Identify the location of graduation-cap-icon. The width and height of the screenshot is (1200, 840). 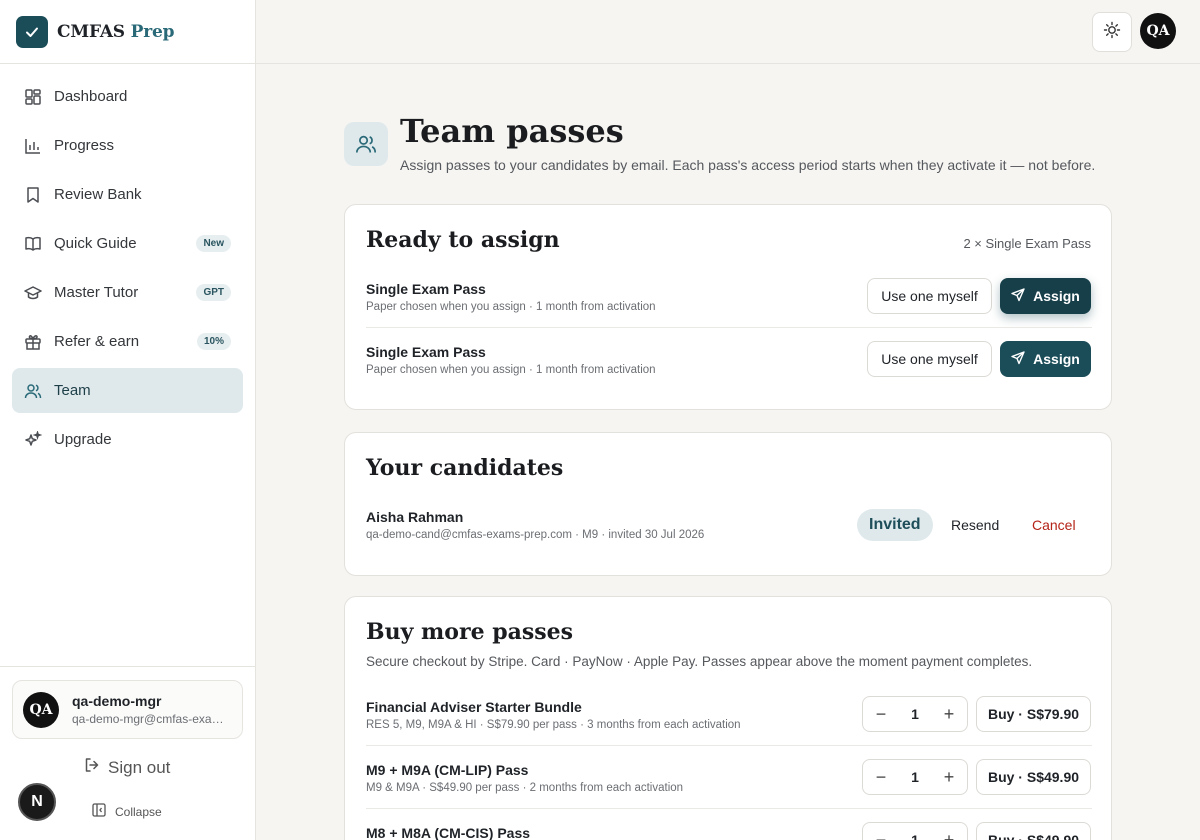
(33, 293).